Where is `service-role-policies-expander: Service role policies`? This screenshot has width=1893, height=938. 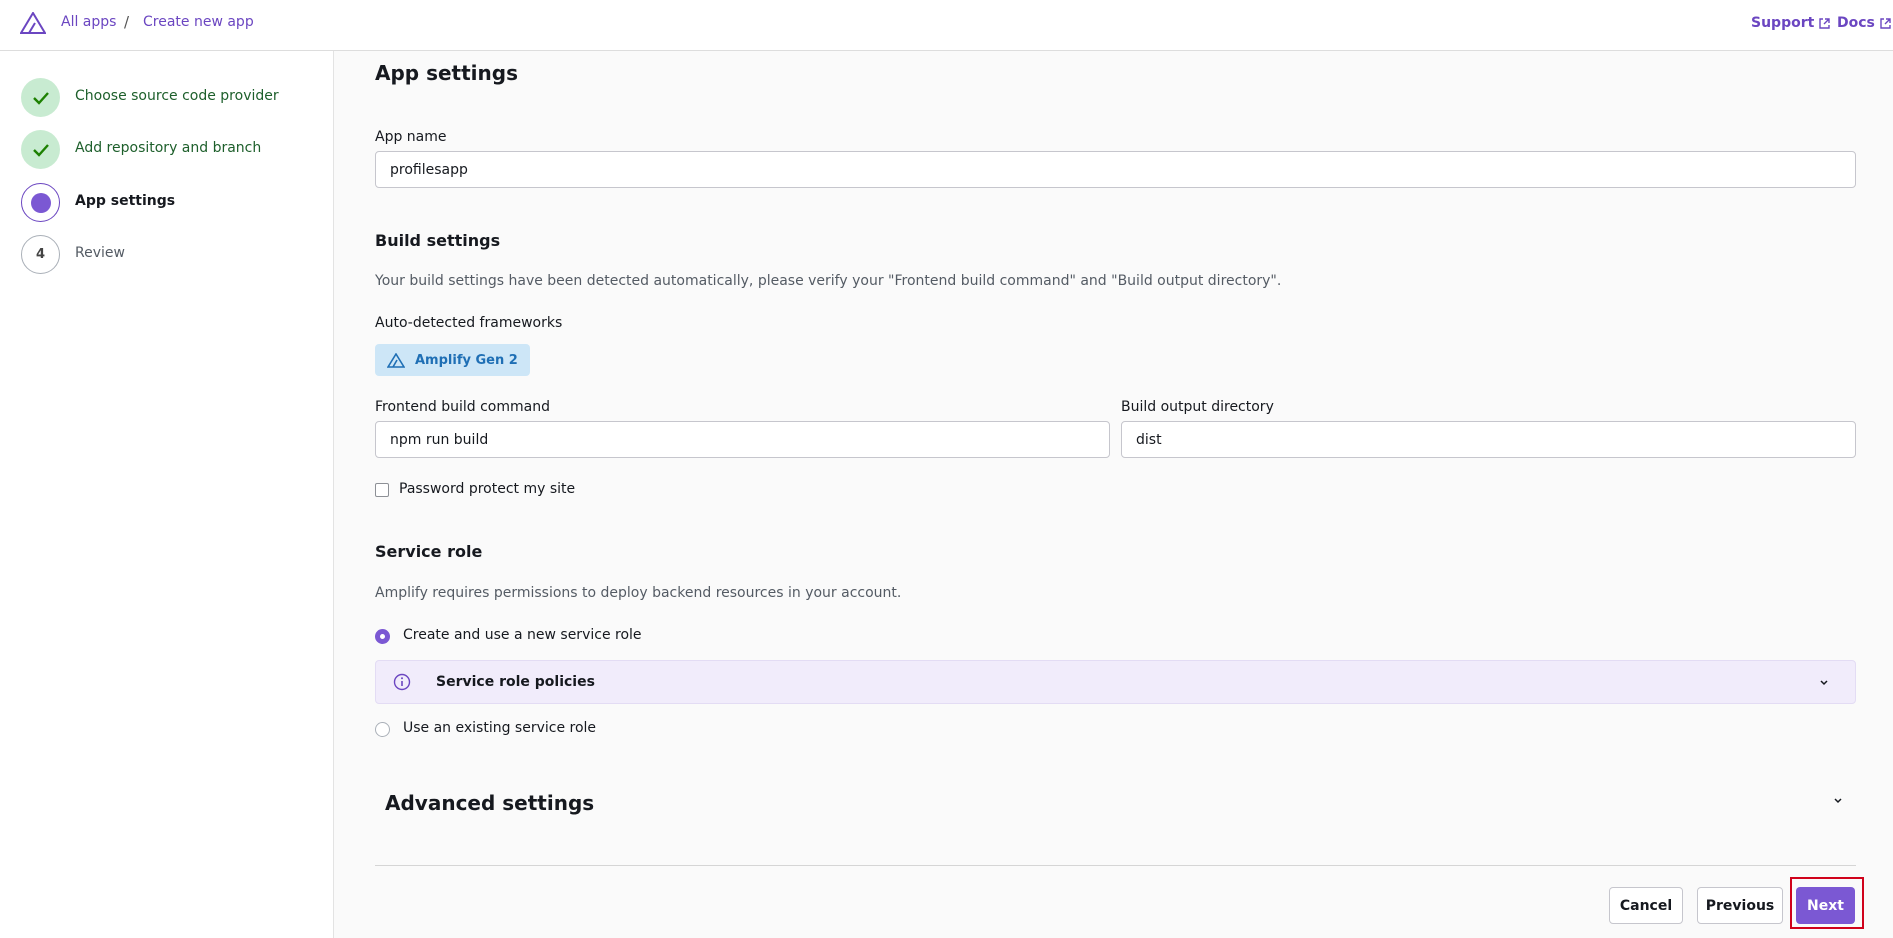
service-role-policies-expander: Service role policies is located at coordinates (1115, 682).